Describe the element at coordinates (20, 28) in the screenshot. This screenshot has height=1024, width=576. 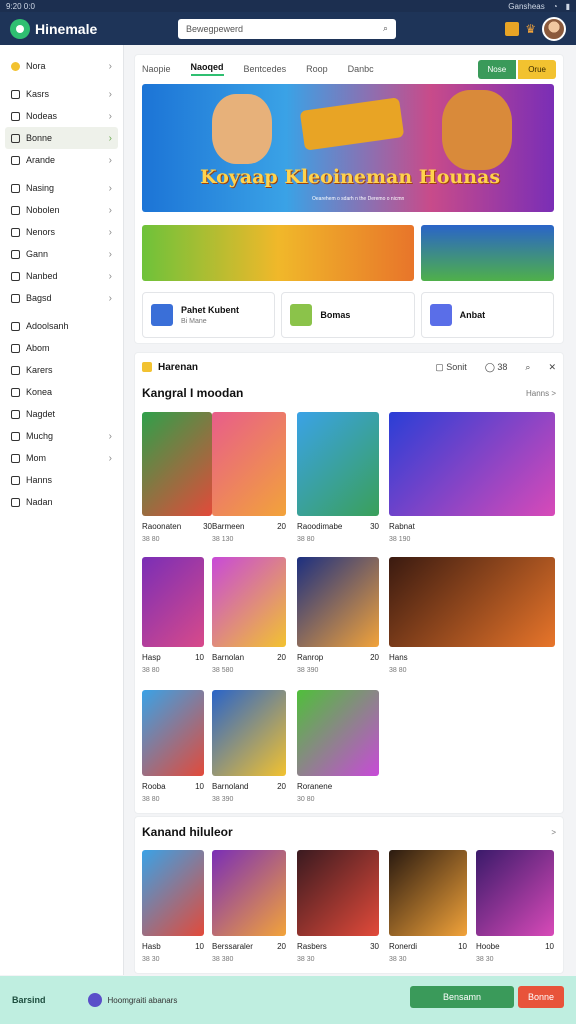
I see `logo-icon` at that location.